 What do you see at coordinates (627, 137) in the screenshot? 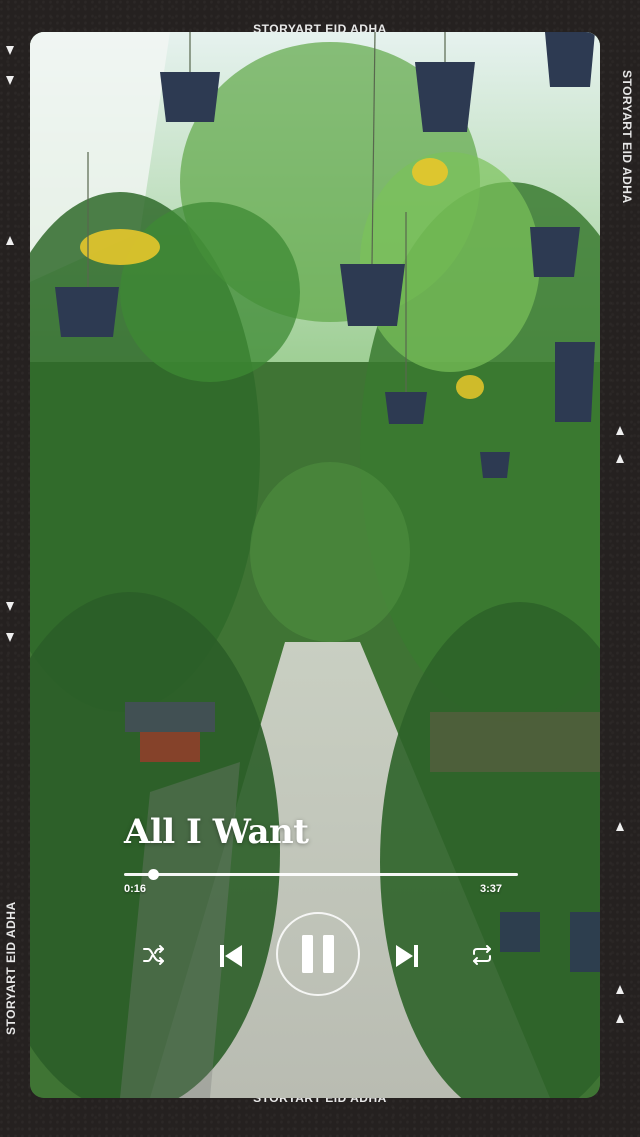
I see `caption-right: STORYART EID ADHA` at bounding box center [627, 137].